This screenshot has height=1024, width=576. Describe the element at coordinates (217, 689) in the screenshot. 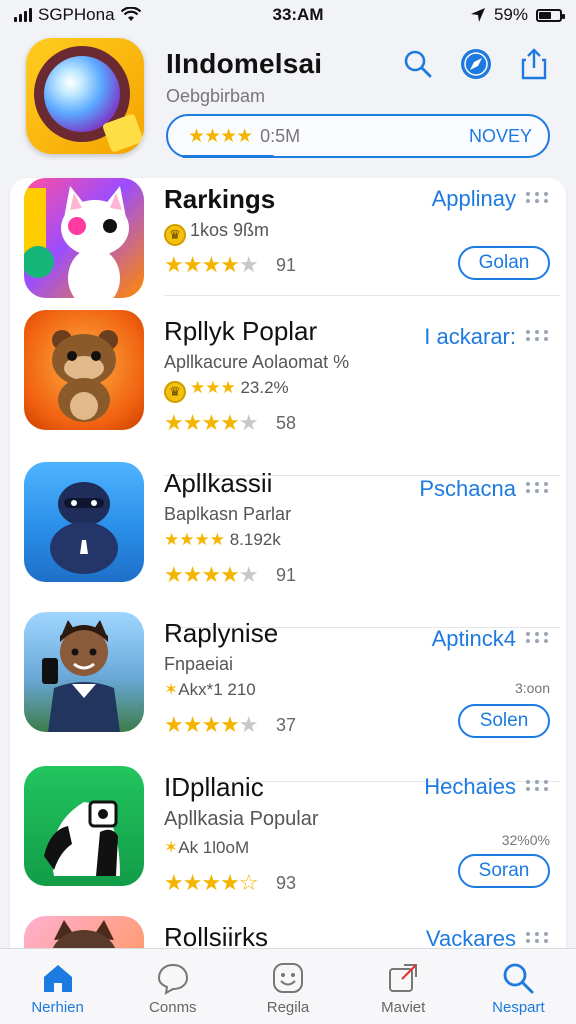

I see `app-subtitle-extra: Akx*1 210` at that location.